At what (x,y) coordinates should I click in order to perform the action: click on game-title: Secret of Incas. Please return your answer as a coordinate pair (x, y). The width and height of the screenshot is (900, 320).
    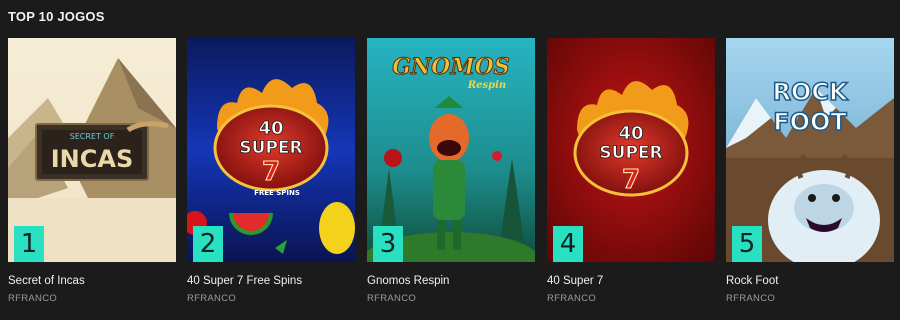
    Looking at the image, I should click on (92, 281).